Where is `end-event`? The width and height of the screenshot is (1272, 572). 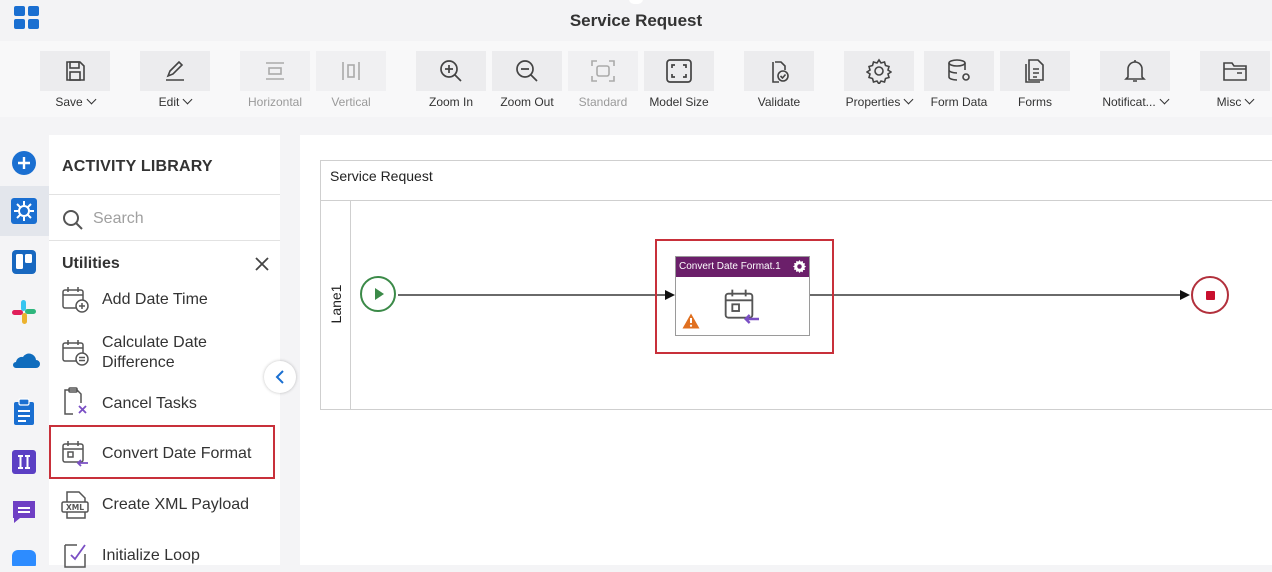 end-event is located at coordinates (1210, 295).